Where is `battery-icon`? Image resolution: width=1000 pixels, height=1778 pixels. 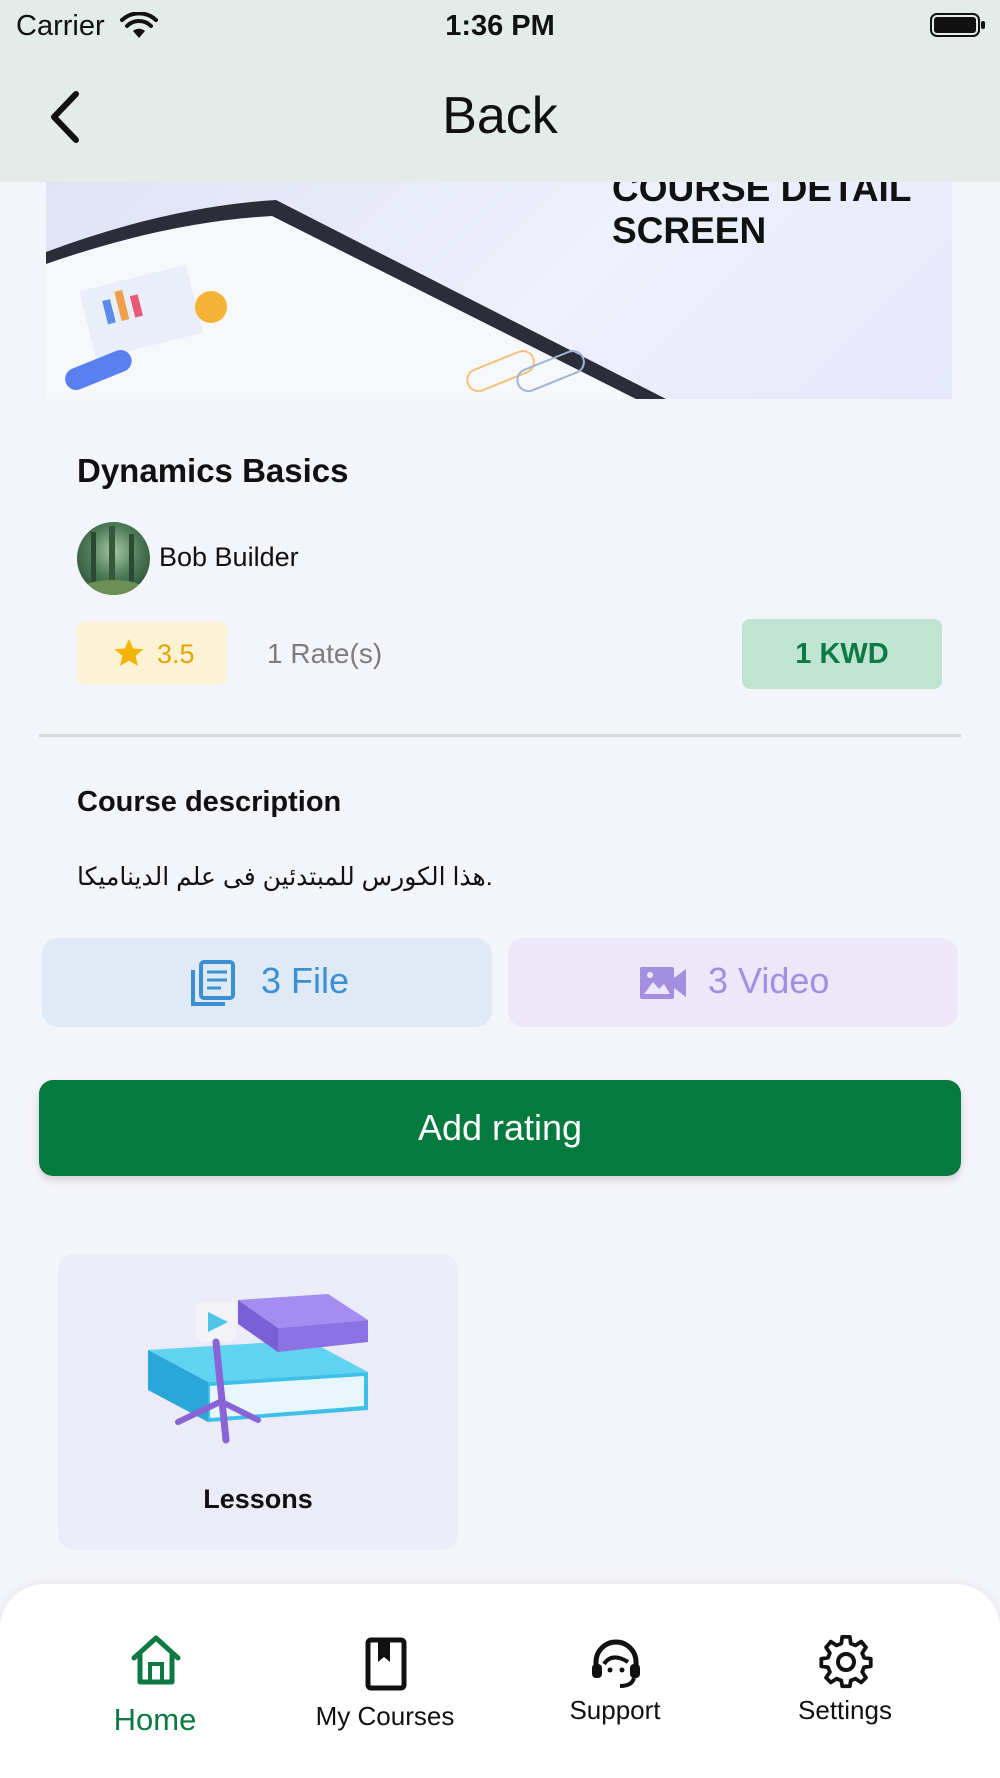
battery-icon is located at coordinates (957, 25).